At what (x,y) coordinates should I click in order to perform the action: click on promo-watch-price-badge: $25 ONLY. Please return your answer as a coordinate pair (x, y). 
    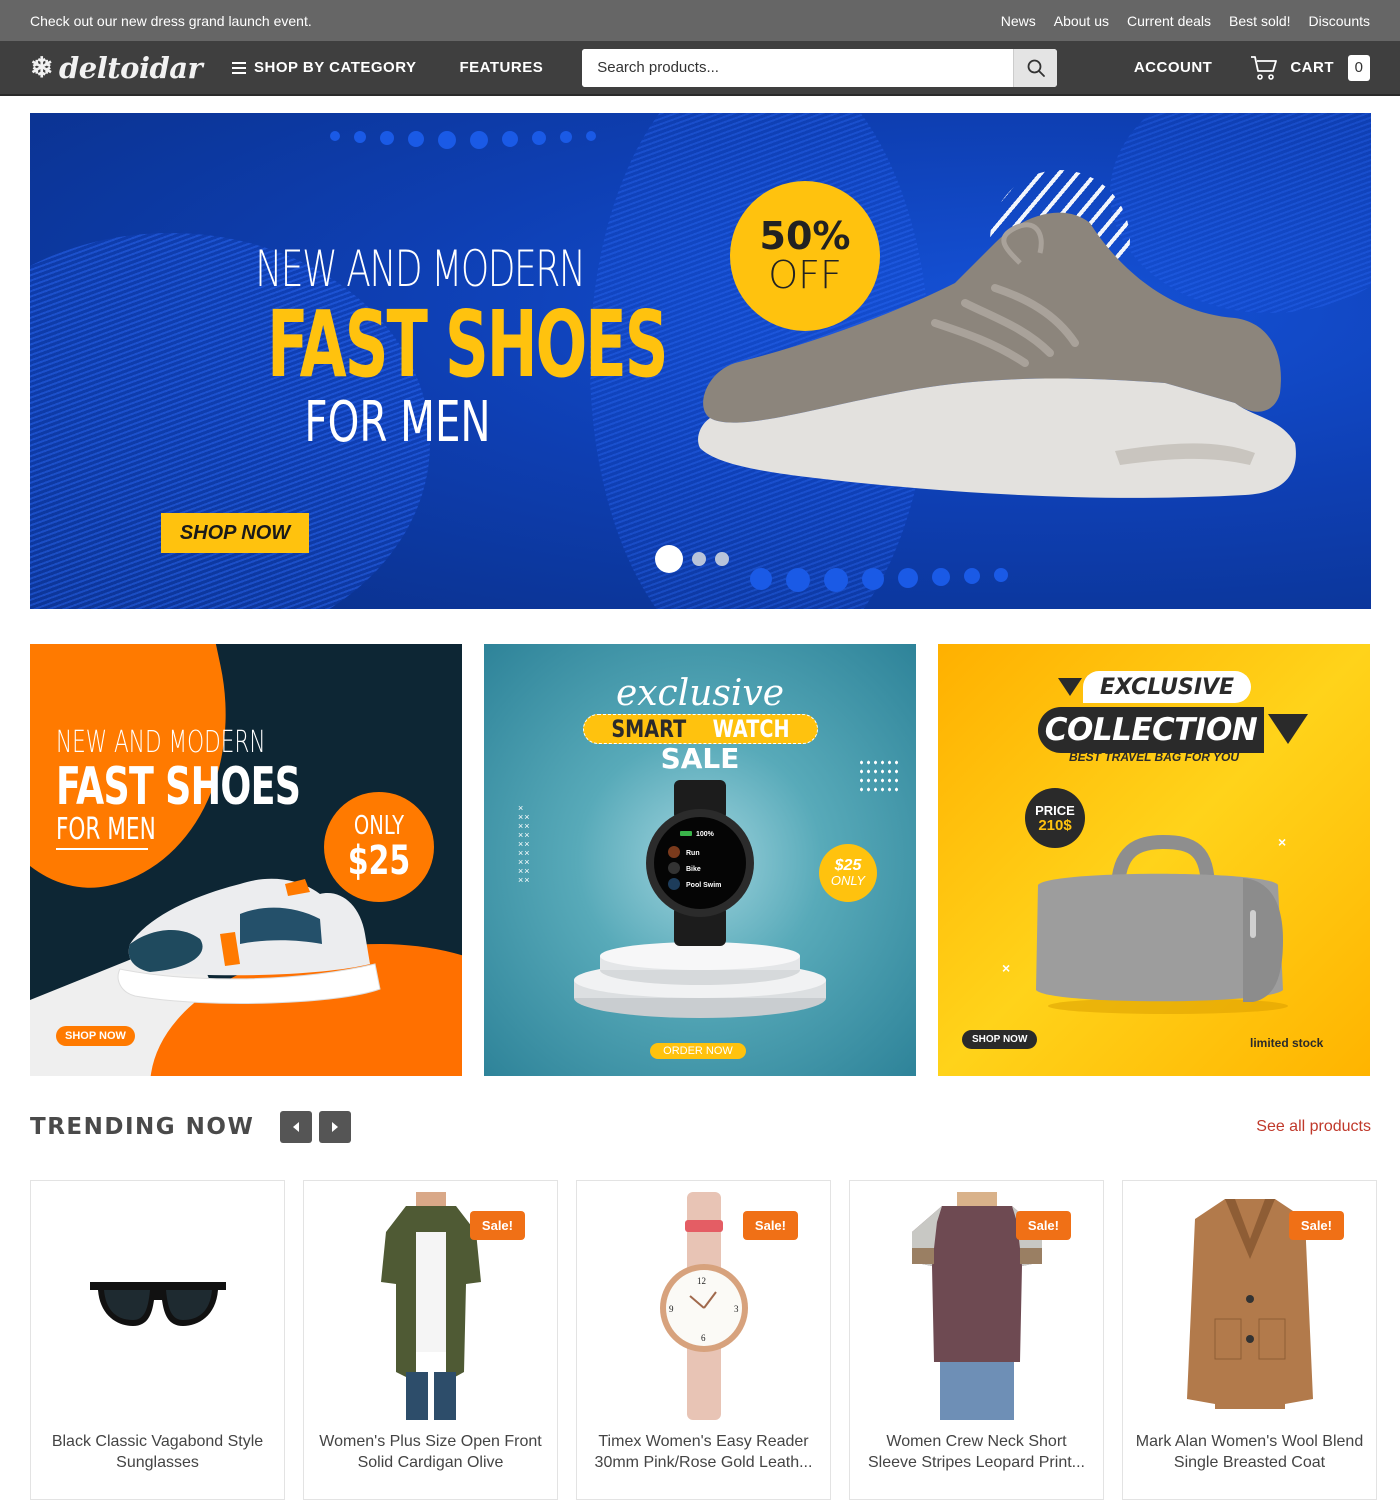
    Looking at the image, I should click on (848, 873).